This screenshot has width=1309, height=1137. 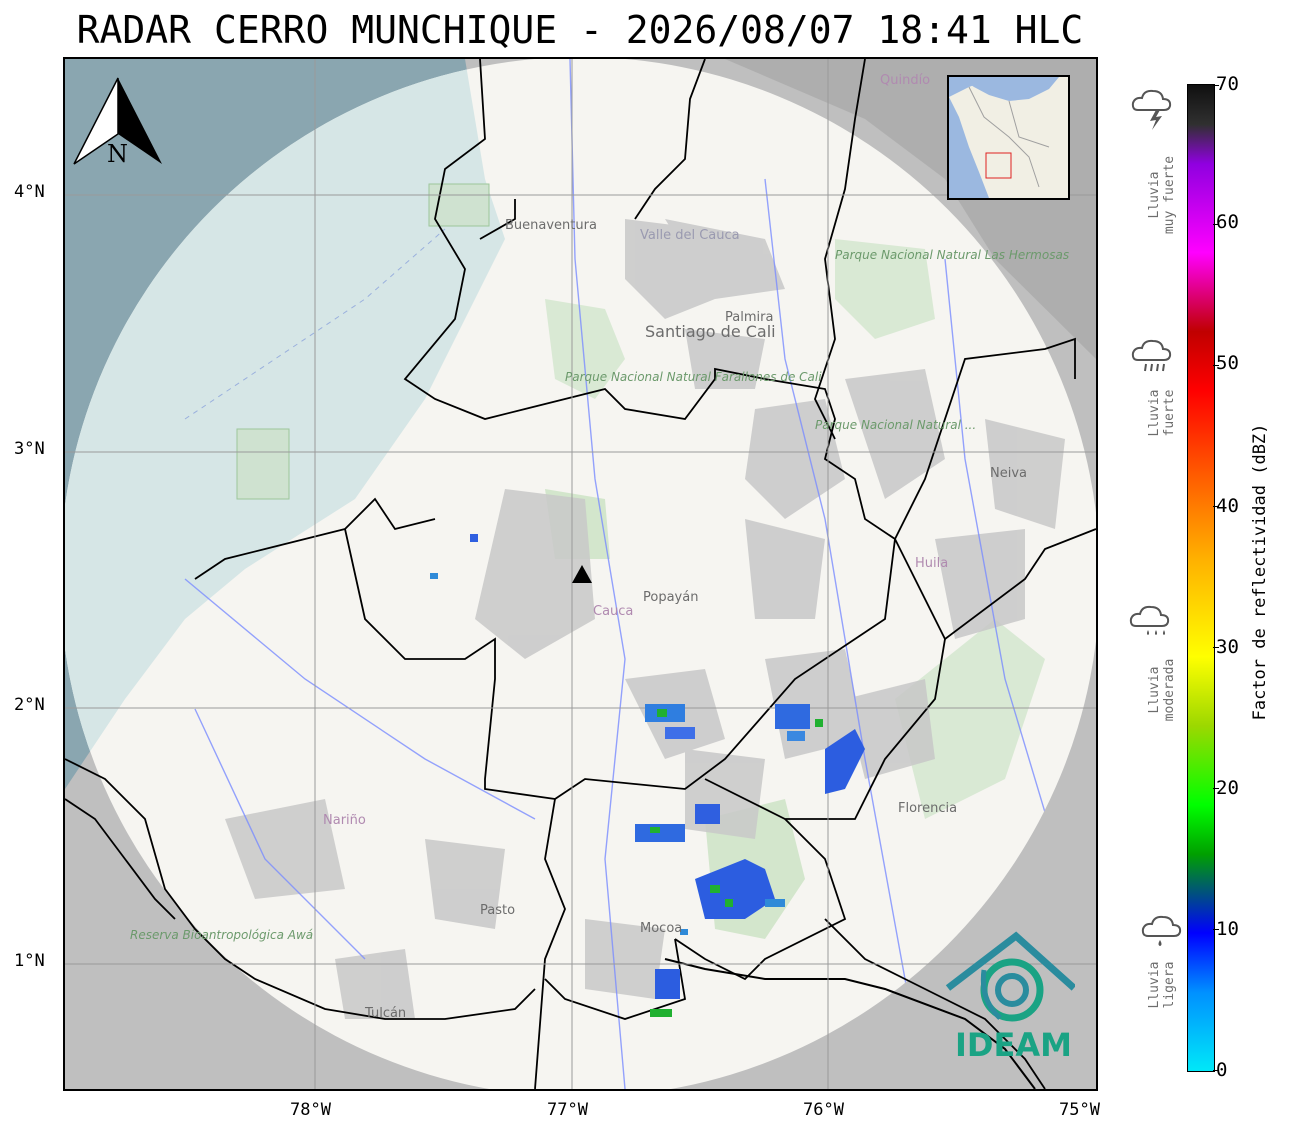 What do you see at coordinates (613, 611) in the screenshot?
I see `place-label: Cauca` at bounding box center [613, 611].